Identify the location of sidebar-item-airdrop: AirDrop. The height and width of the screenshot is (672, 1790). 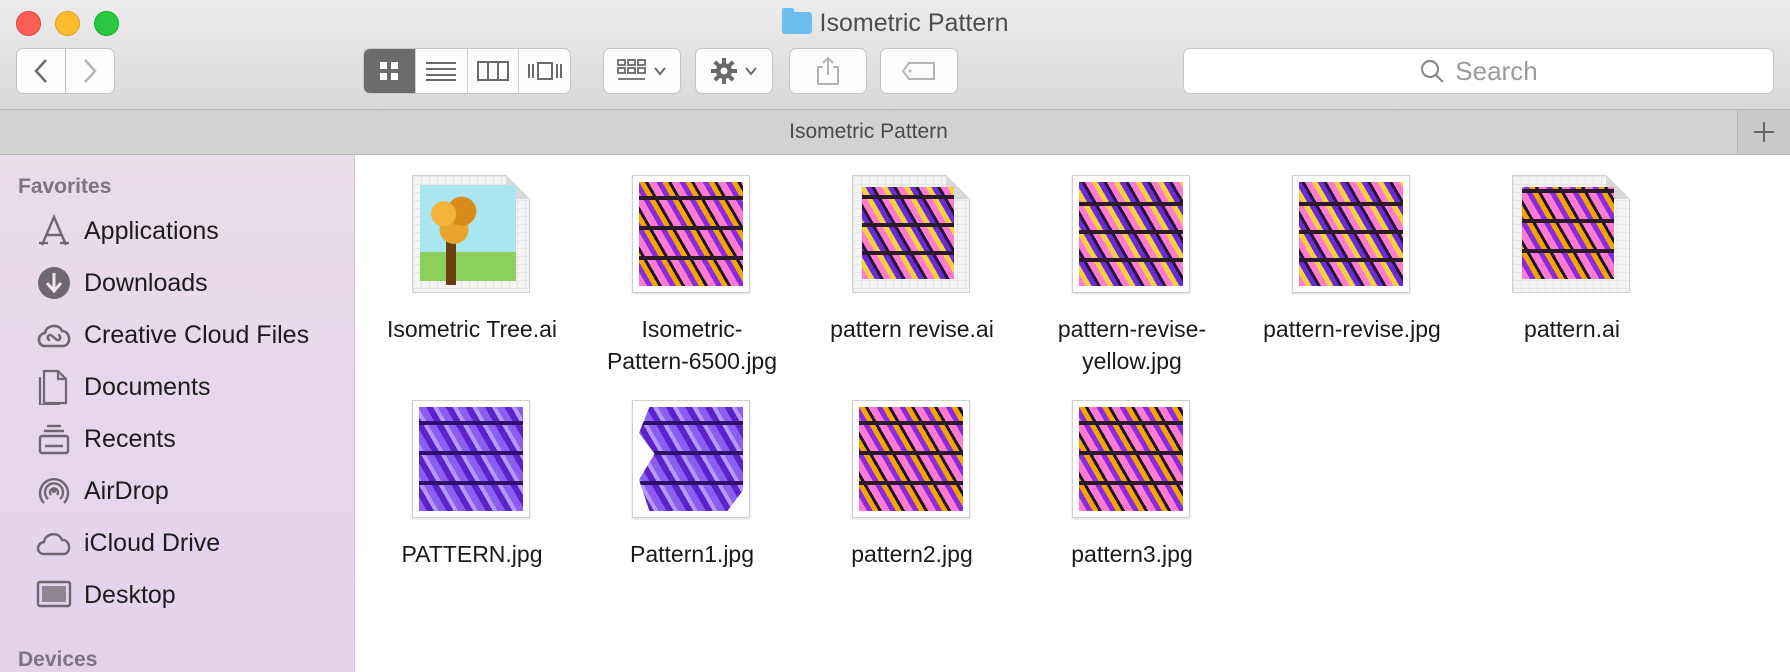
(101, 491).